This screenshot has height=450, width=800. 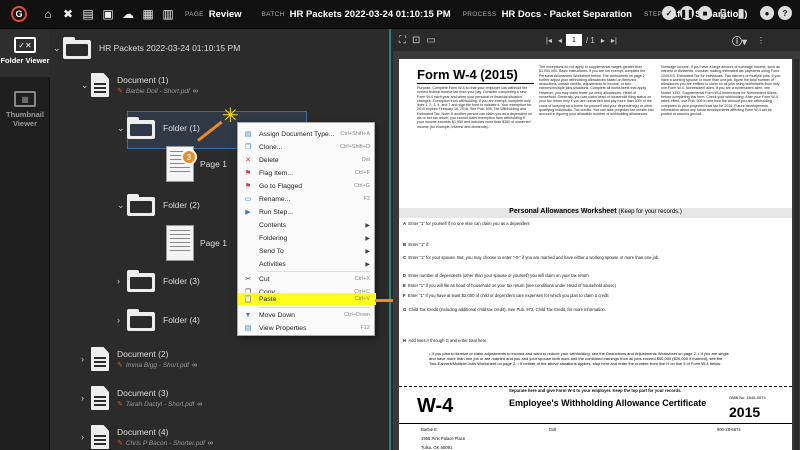 What do you see at coordinates (741, 13) in the screenshot?
I see `columns-icon: ▮` at bounding box center [741, 13].